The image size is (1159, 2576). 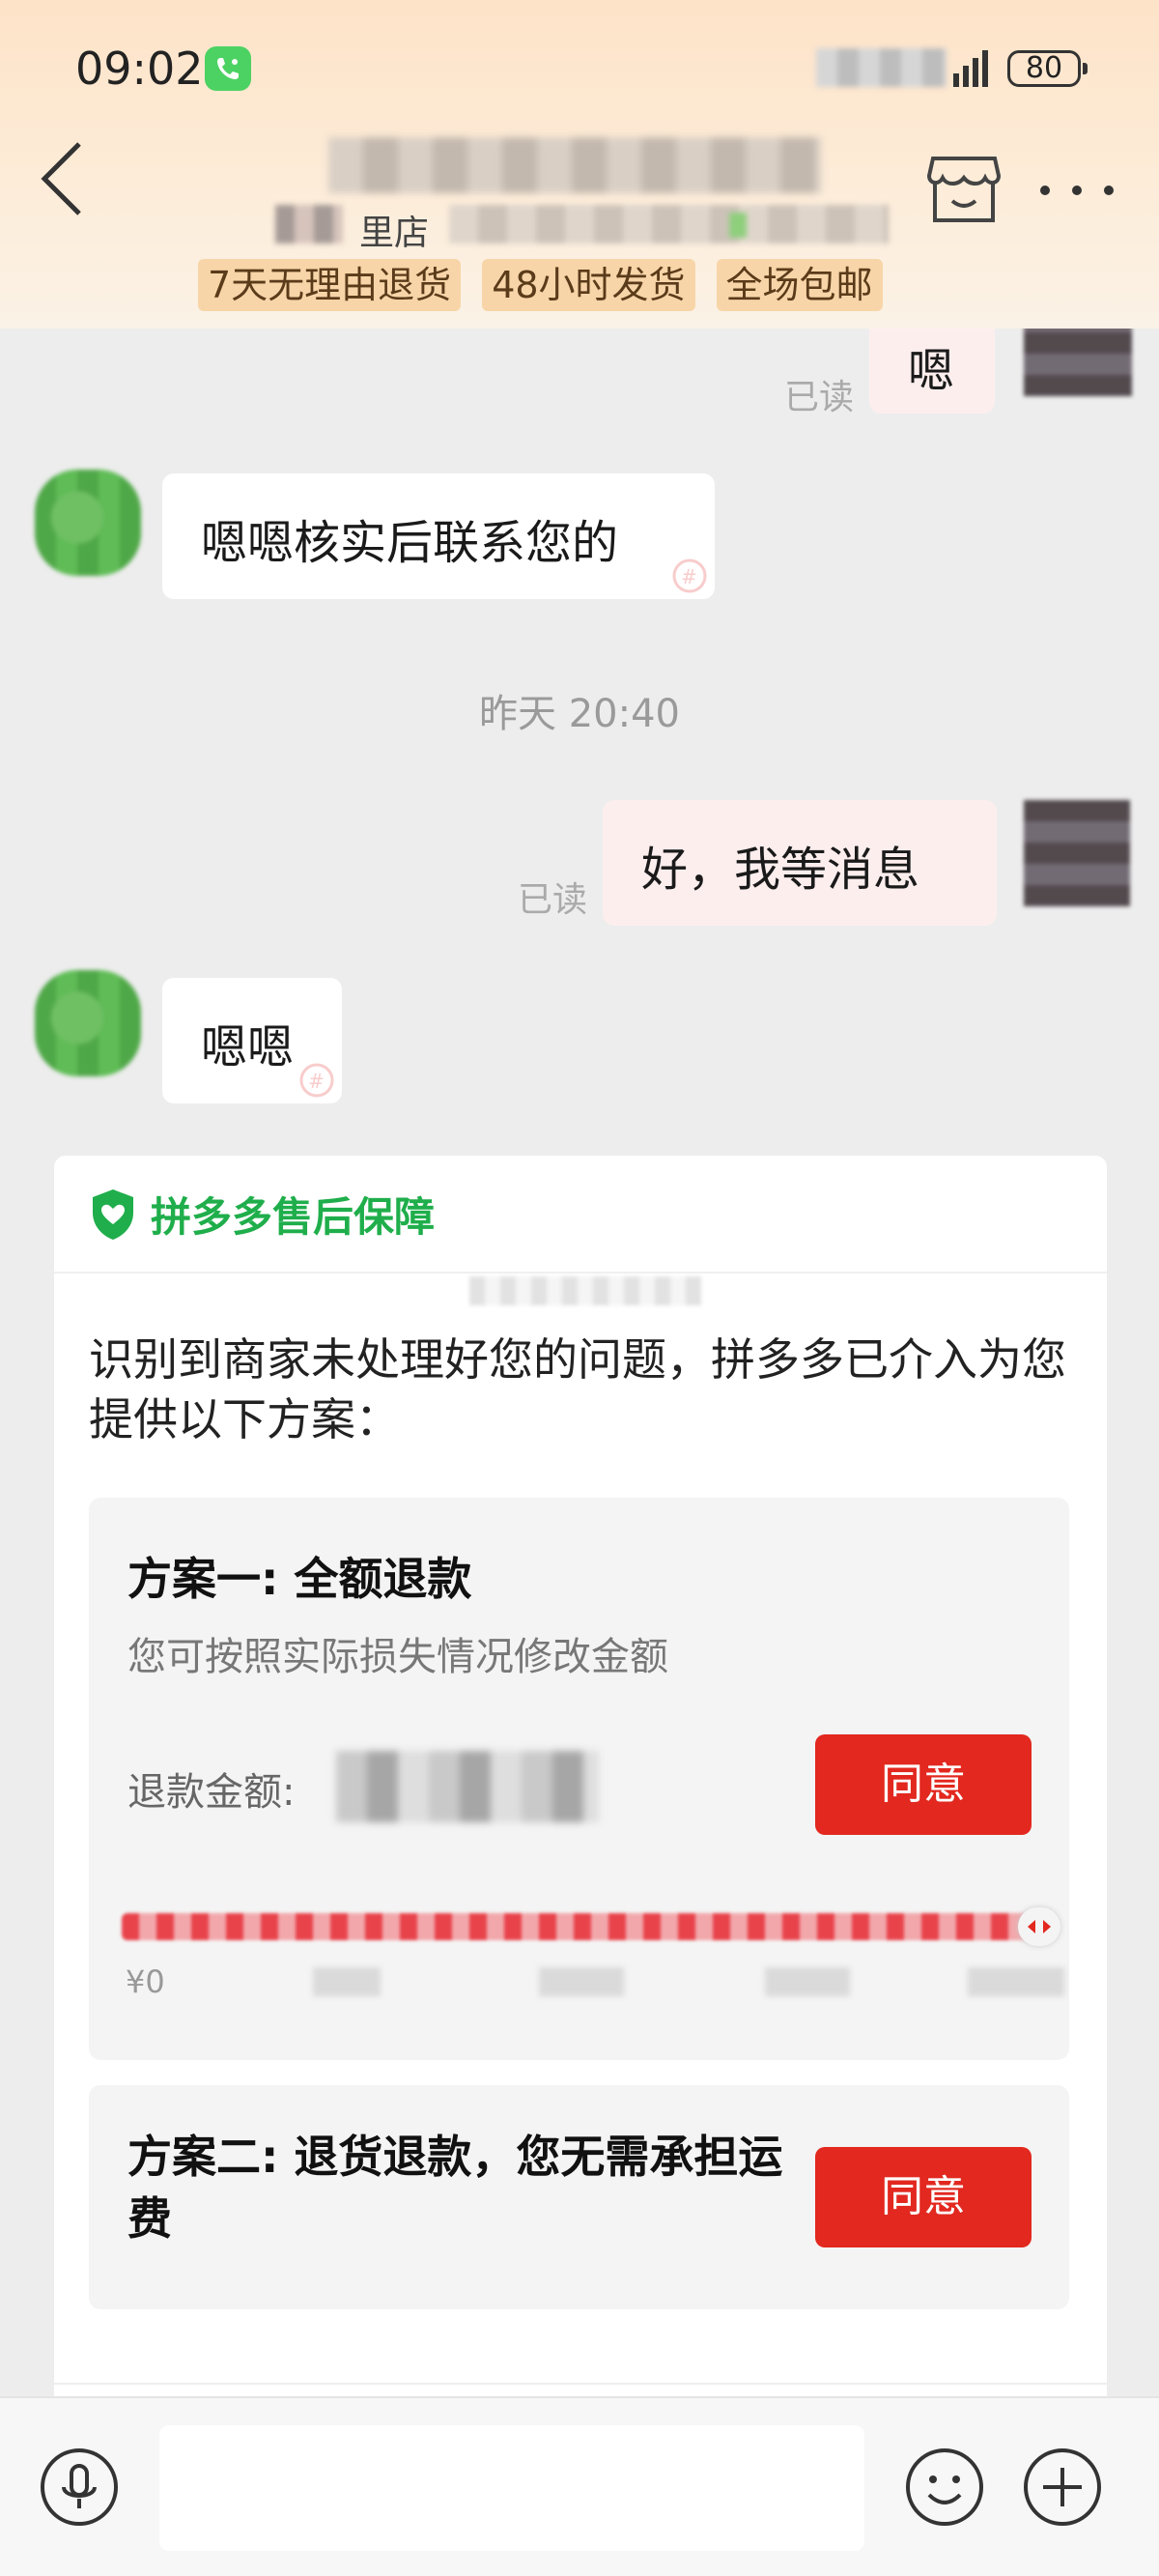 I want to click on more-icon, so click(x=1077, y=191).